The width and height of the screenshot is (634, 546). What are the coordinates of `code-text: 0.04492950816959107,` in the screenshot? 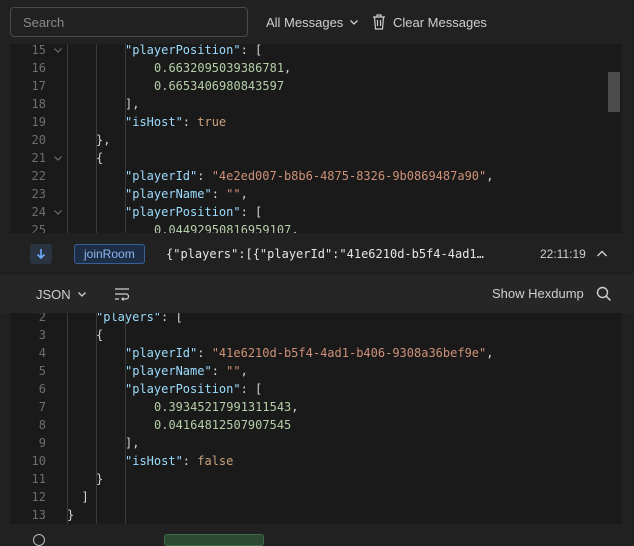 It's located at (226, 227).